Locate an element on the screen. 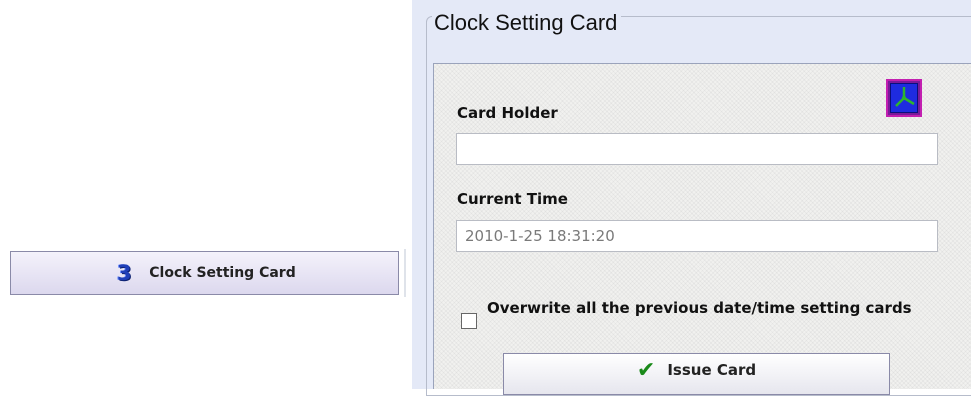 This screenshot has height=396, width=971. issue-card-button-label: Issue Card is located at coordinates (712, 370).